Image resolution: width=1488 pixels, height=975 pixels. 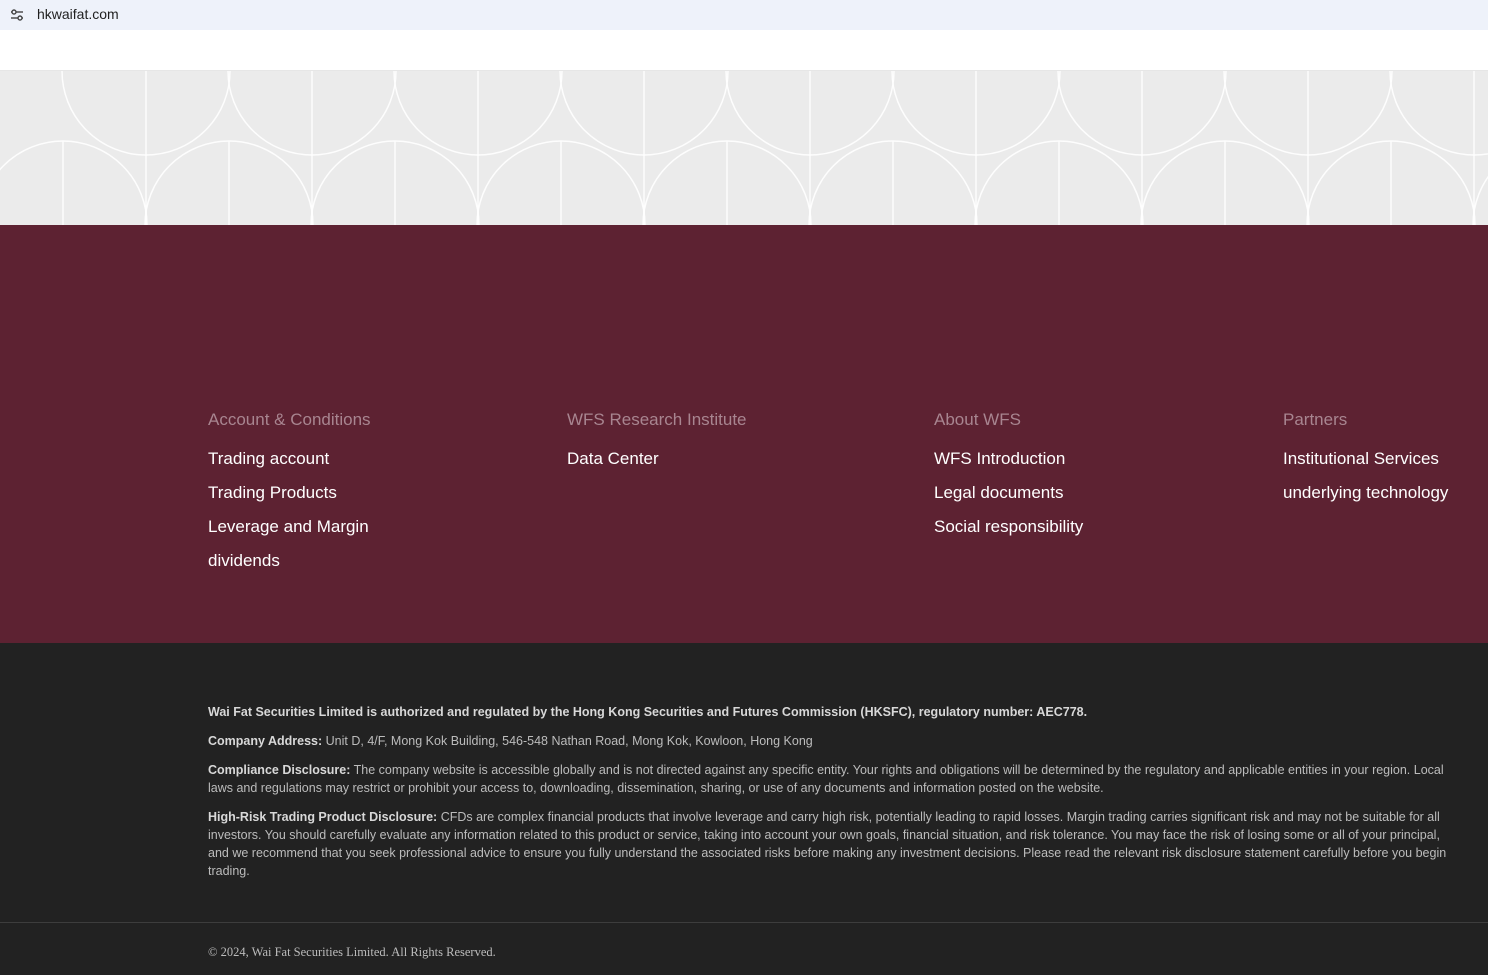 What do you see at coordinates (289, 561) in the screenshot?
I see `link-dividends: dividends` at bounding box center [289, 561].